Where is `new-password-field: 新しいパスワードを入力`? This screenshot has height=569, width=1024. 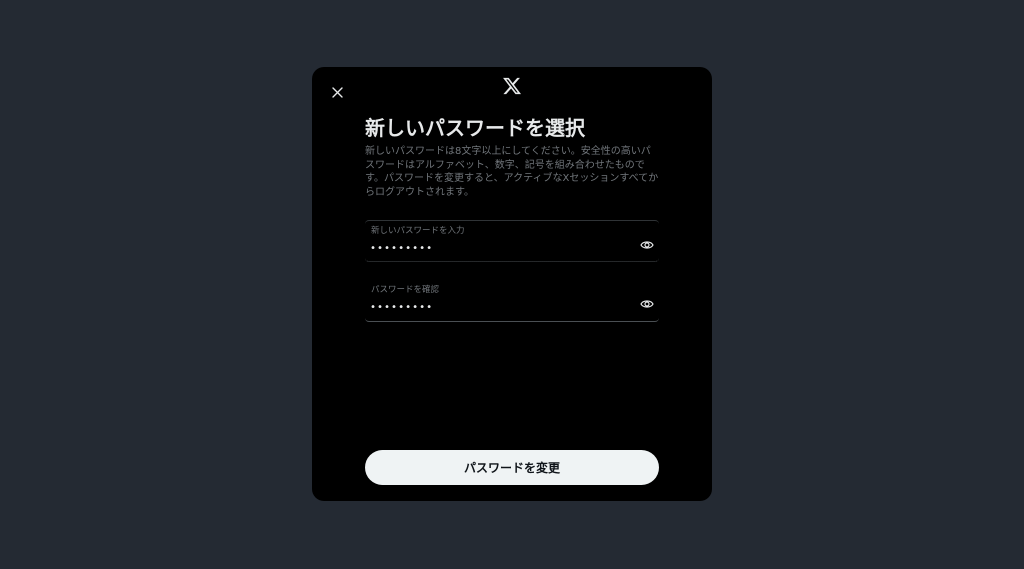 new-password-field: 新しいパスワードを入力 is located at coordinates (512, 241).